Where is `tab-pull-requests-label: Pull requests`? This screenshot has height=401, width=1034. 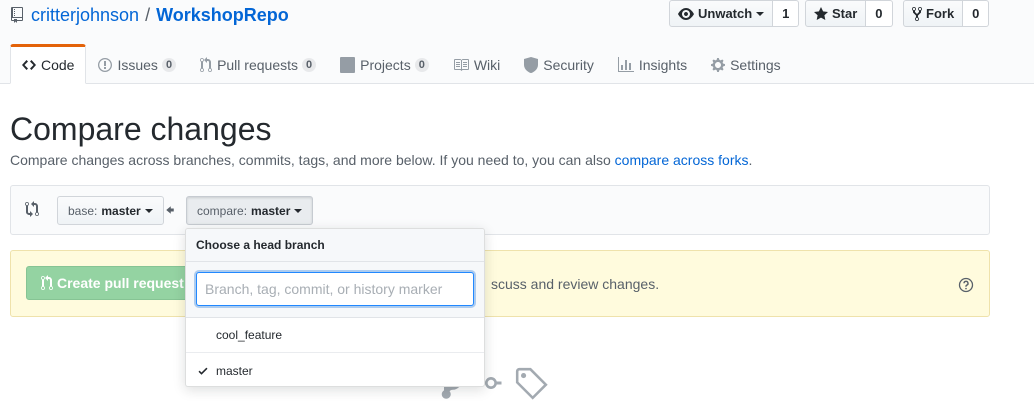
tab-pull-requests-label: Pull requests is located at coordinates (257, 65).